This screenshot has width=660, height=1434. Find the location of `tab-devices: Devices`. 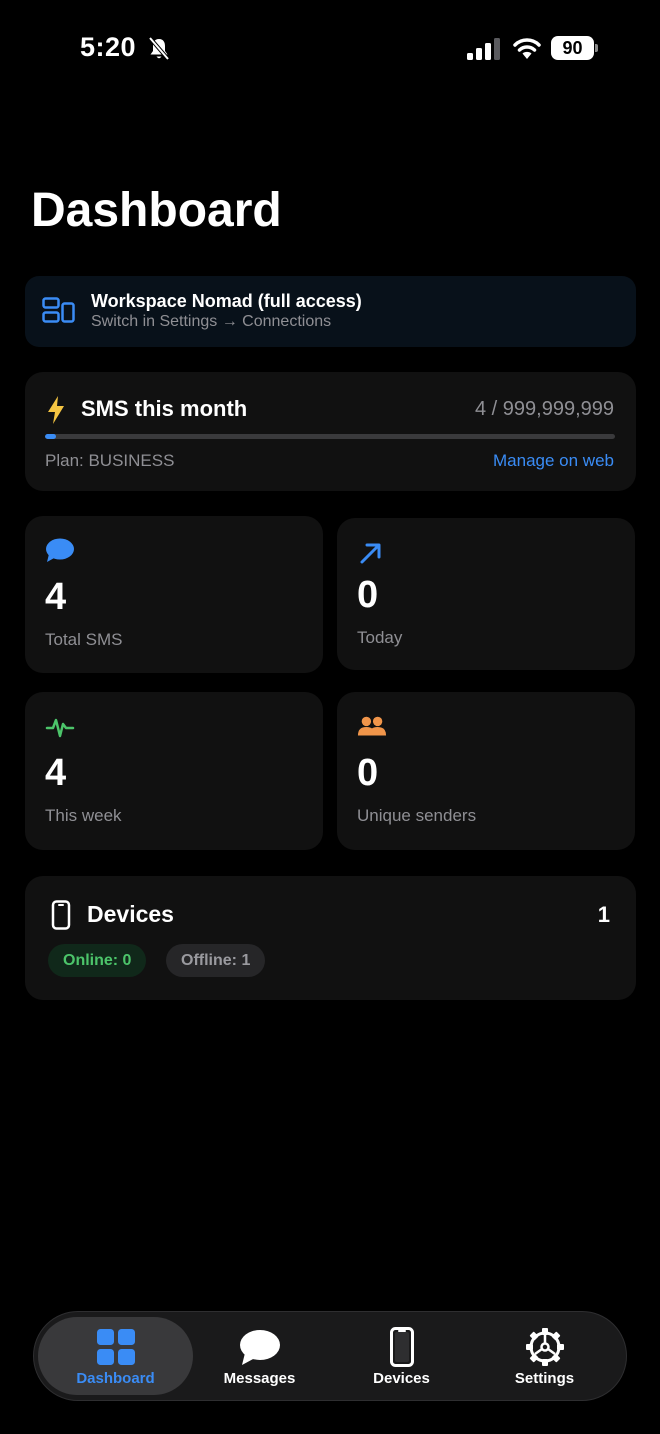

tab-devices: Devices is located at coordinates (401, 1356).